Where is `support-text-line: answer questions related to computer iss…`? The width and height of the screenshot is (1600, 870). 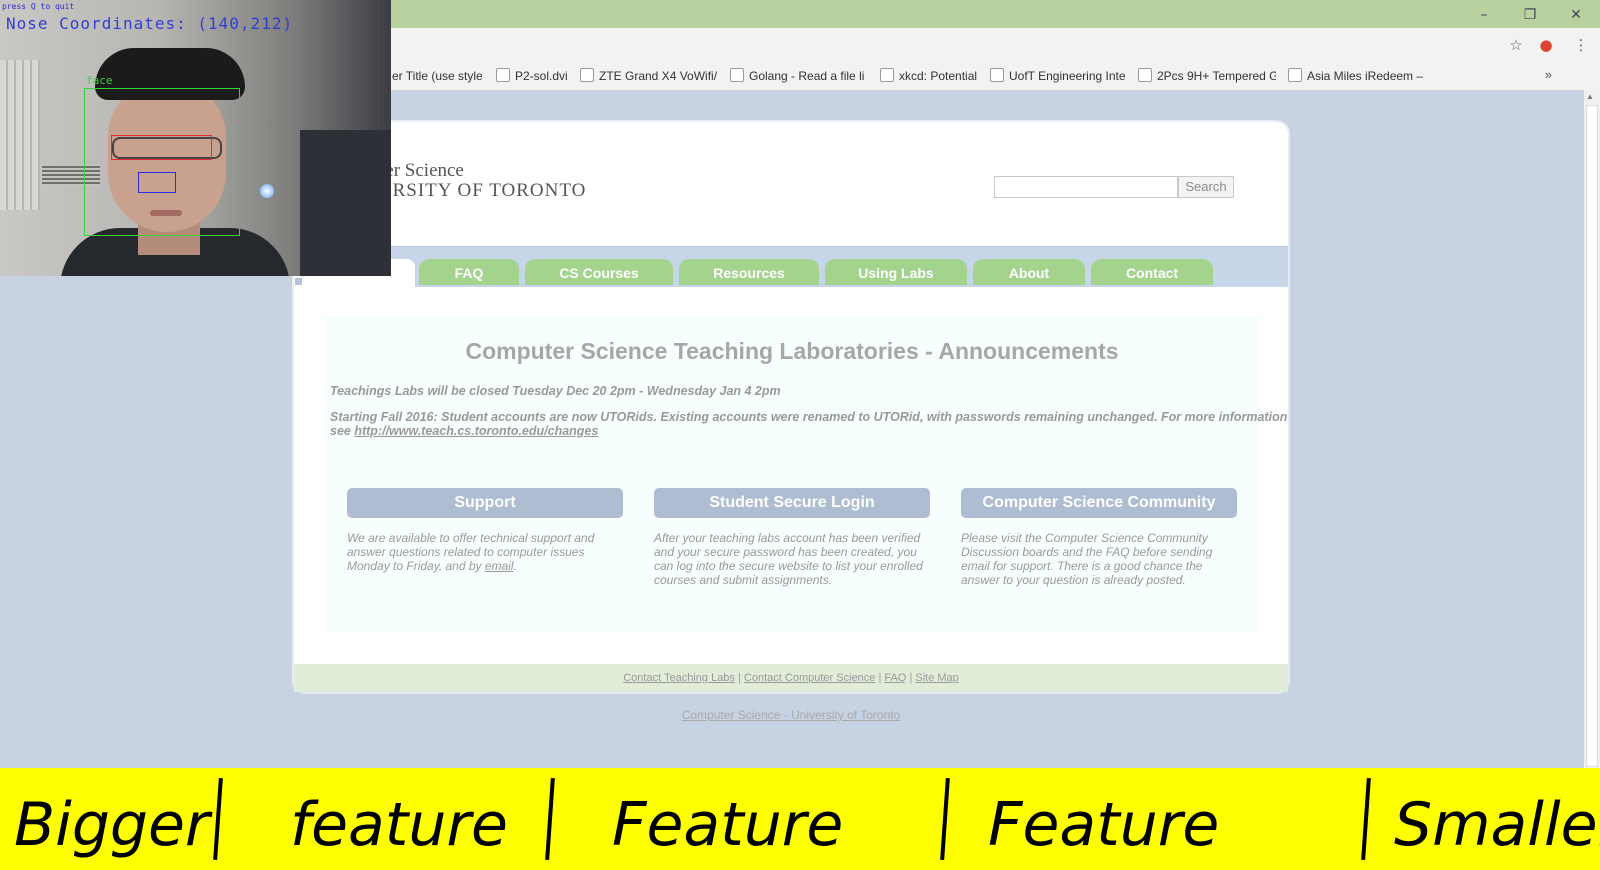
support-text-line: answer questions related to computer iss… is located at coordinates (466, 552).